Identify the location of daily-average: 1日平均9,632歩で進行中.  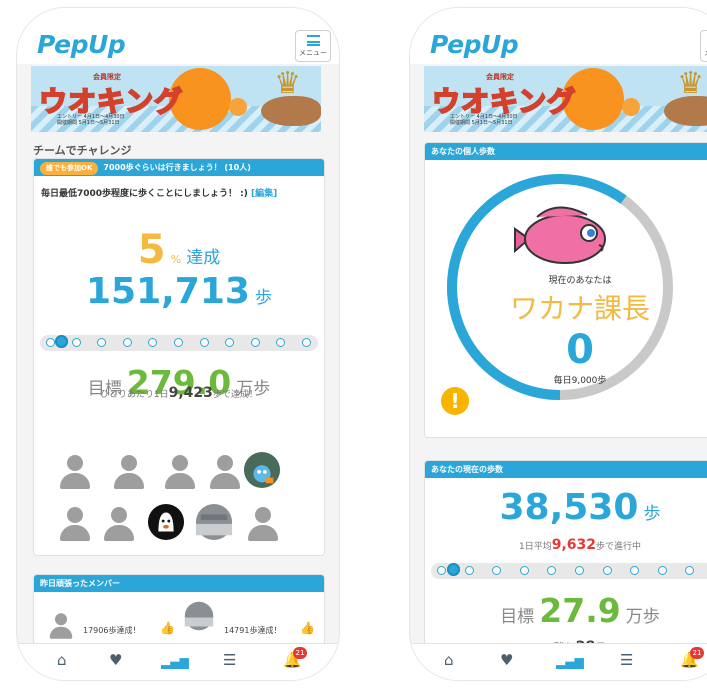
(566, 545).